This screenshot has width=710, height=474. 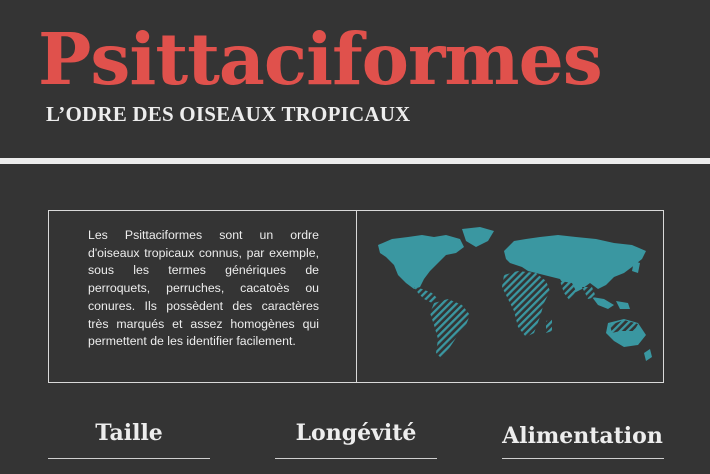 I want to click on page-subtitle: L’ODRE DES OISEAUX TROPICAUX, so click(x=228, y=114).